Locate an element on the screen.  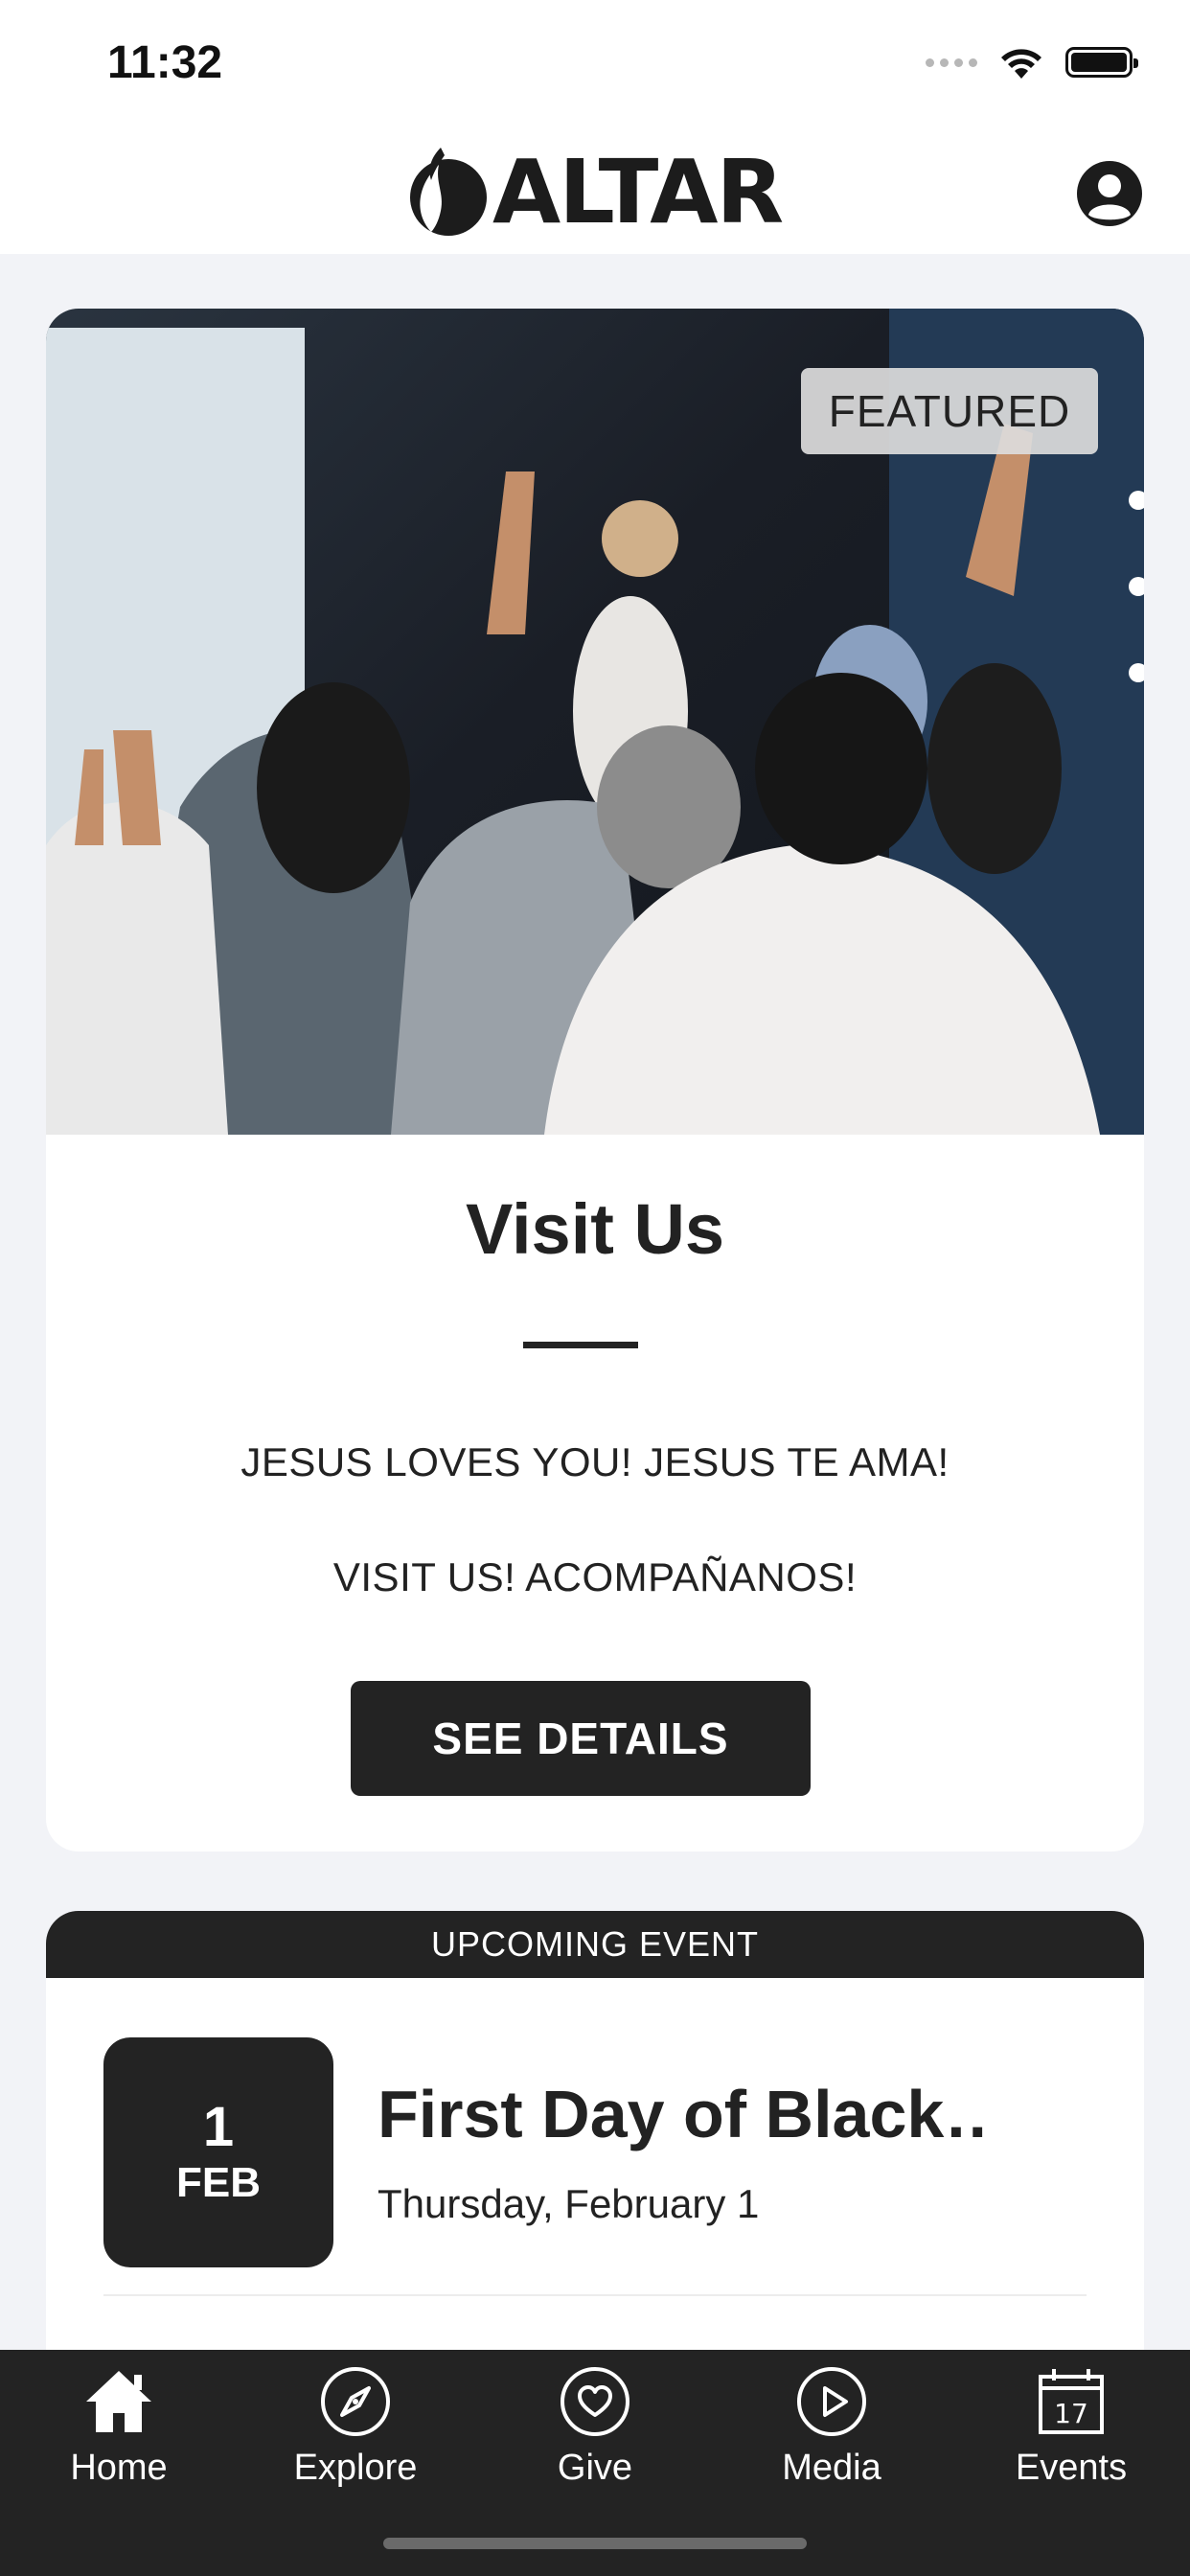
profile-button is located at coordinates (1109, 193).